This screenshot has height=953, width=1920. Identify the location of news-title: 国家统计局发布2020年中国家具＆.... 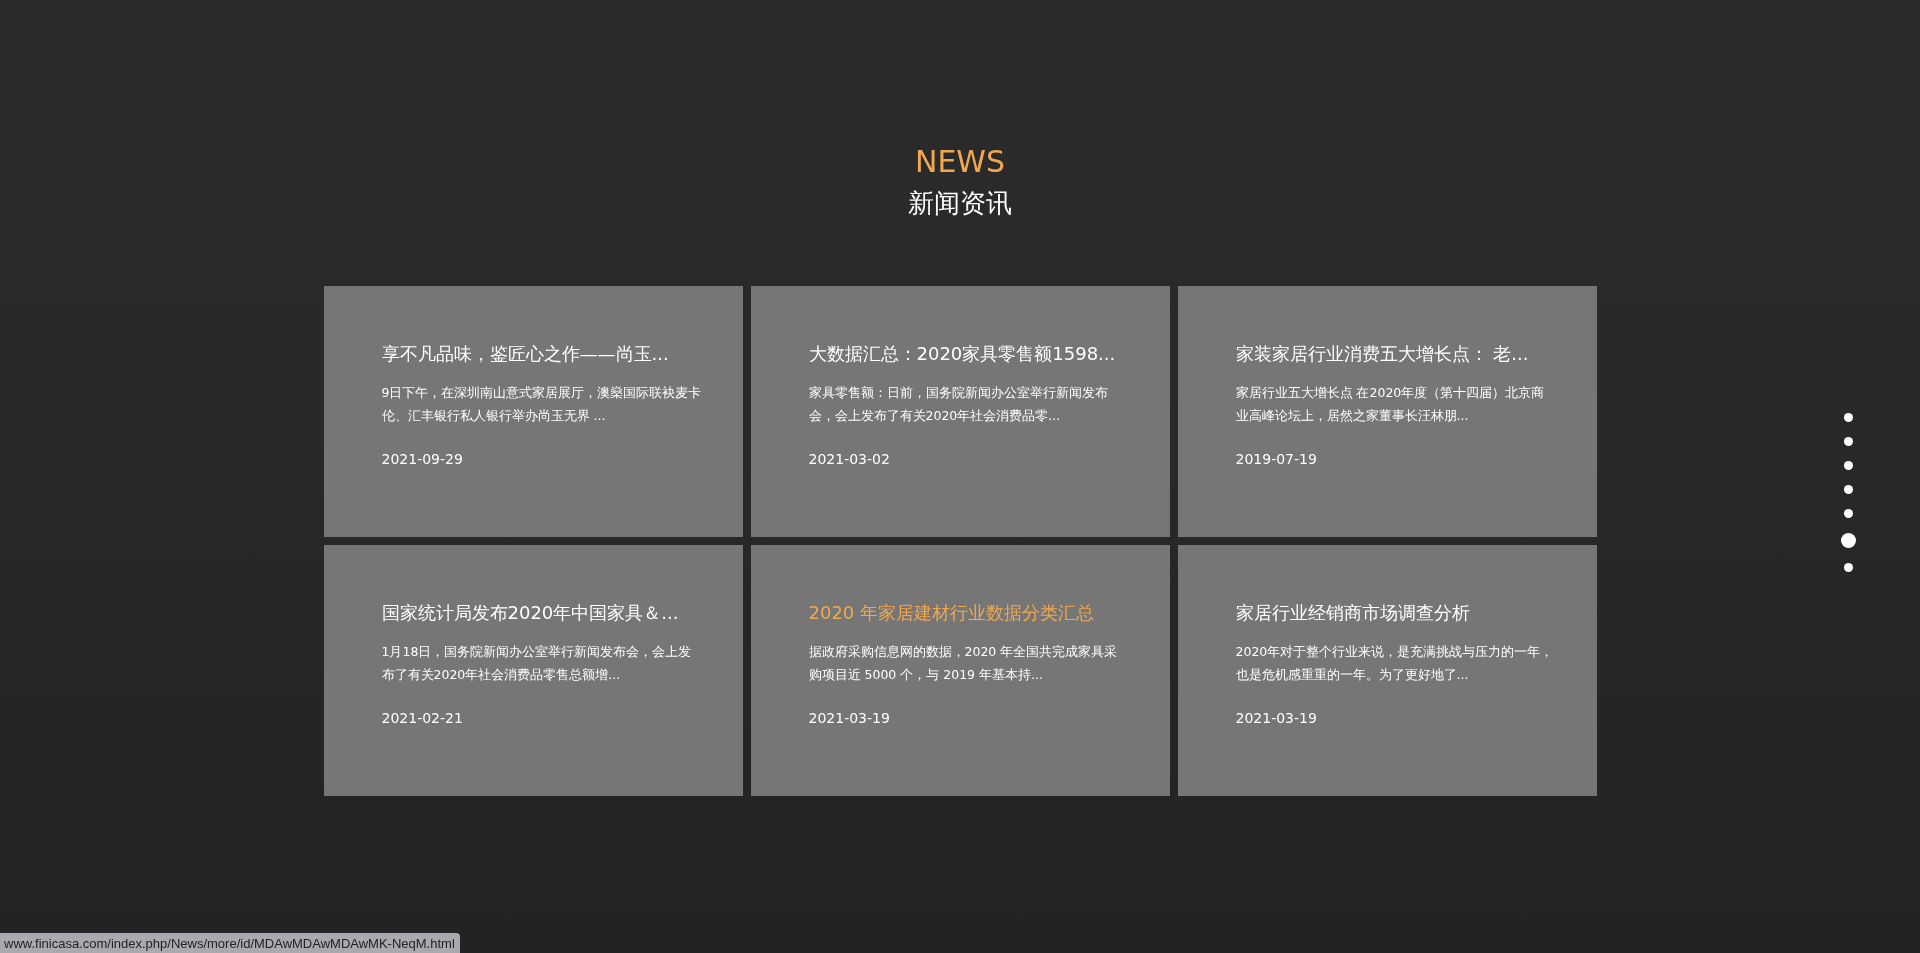
(530, 613).